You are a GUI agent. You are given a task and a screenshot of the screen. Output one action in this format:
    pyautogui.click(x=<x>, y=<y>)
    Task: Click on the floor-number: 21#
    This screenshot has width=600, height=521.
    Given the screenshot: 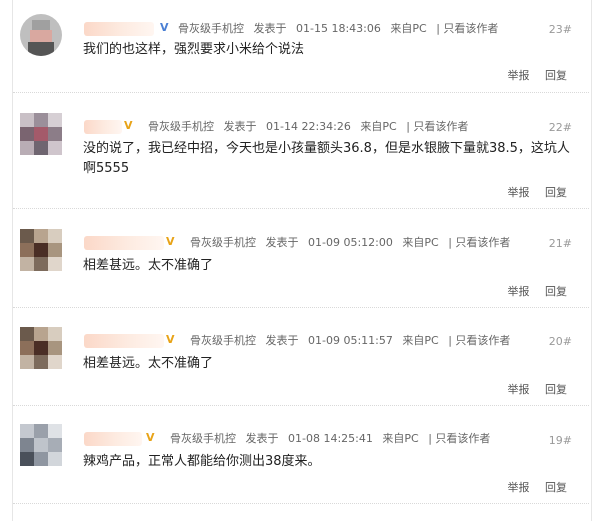 What is the action you would take?
    pyautogui.click(x=560, y=243)
    